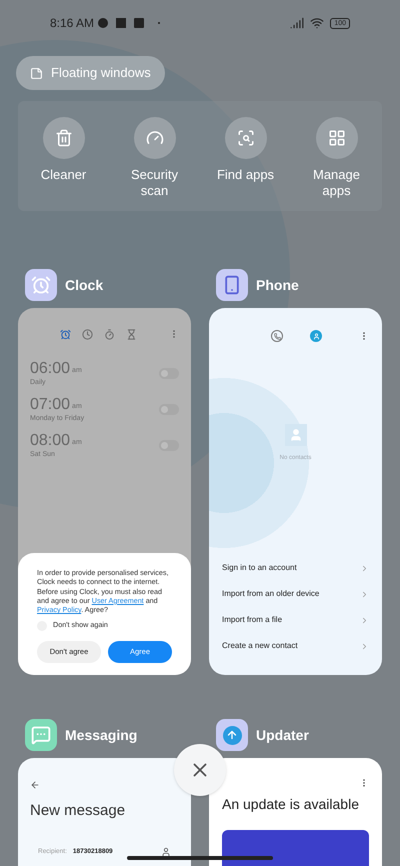  I want to click on stopwatch-tab-icon, so click(109, 334).